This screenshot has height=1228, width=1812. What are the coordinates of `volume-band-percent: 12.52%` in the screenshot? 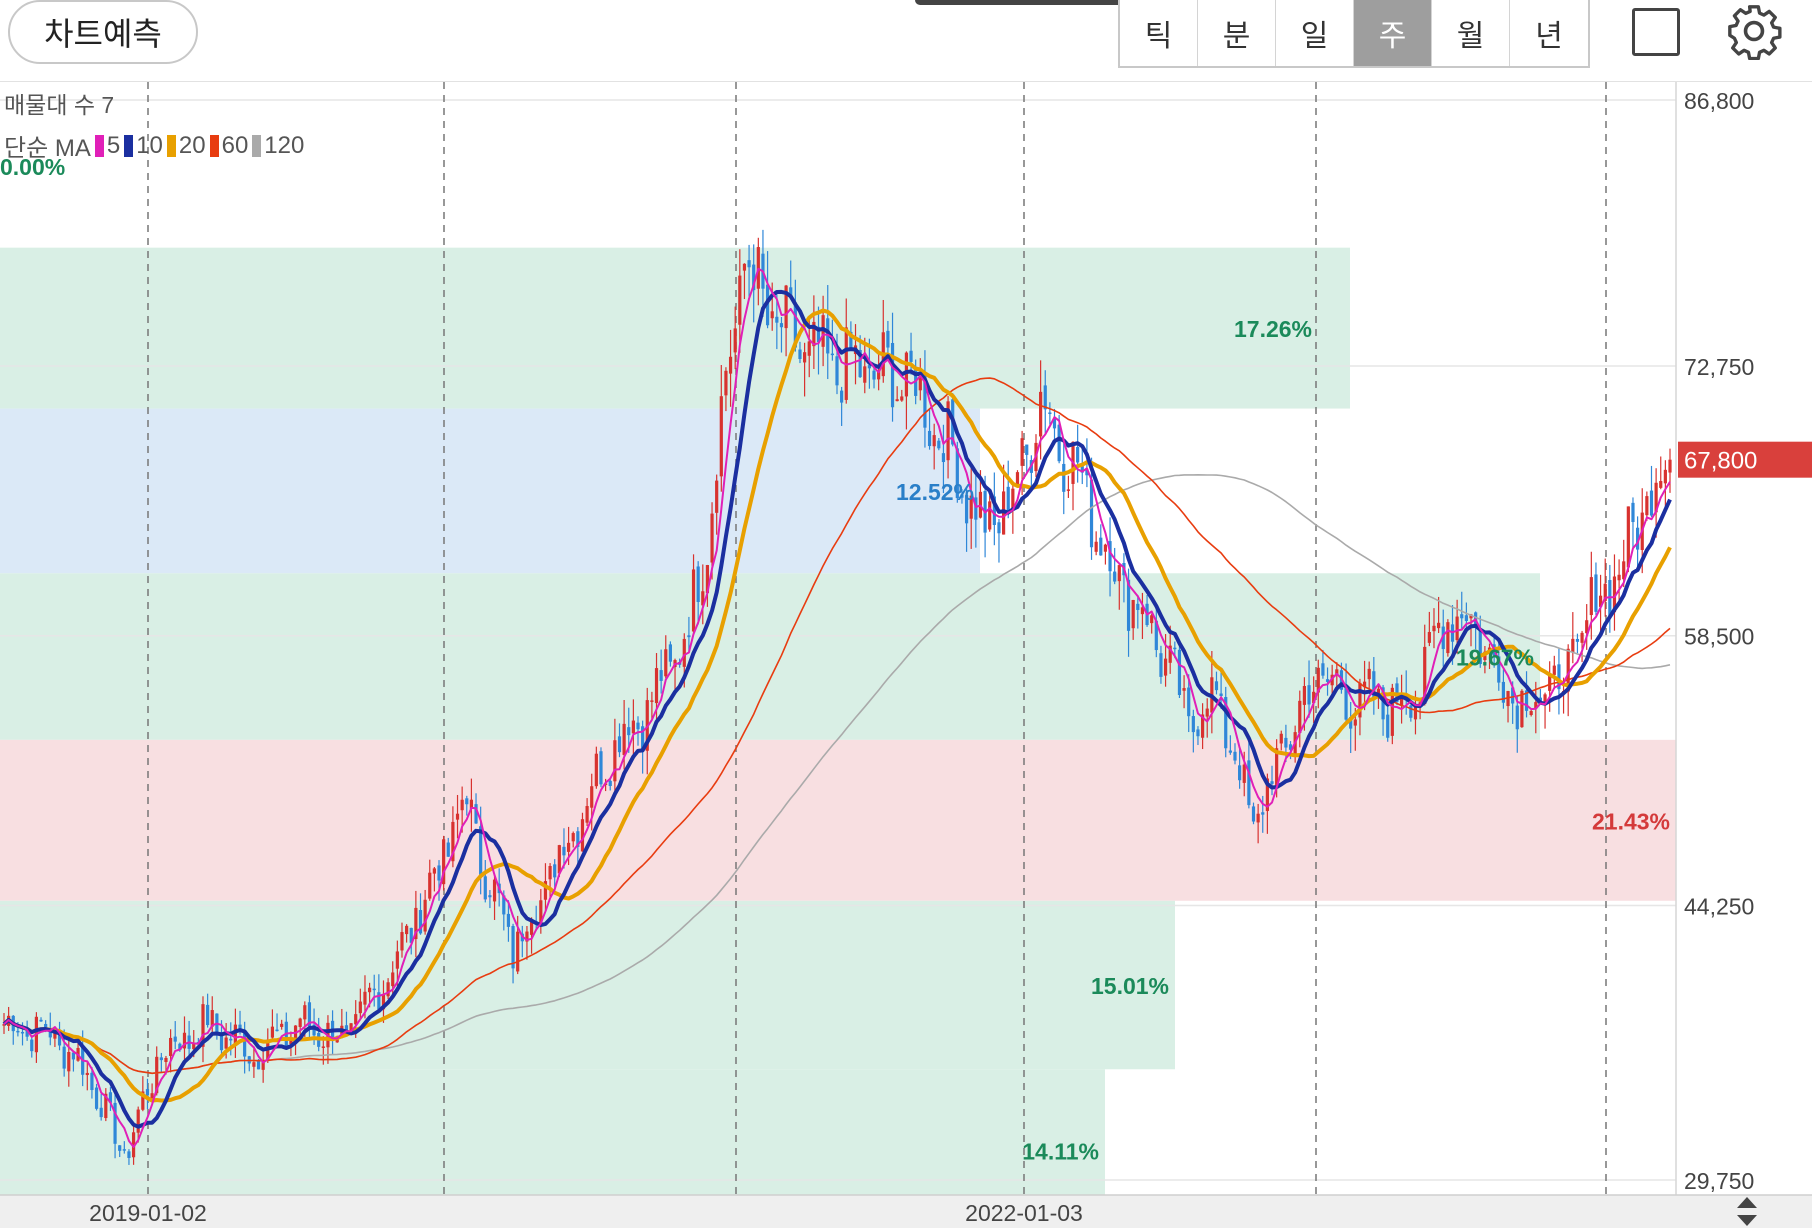 It's located at (935, 492).